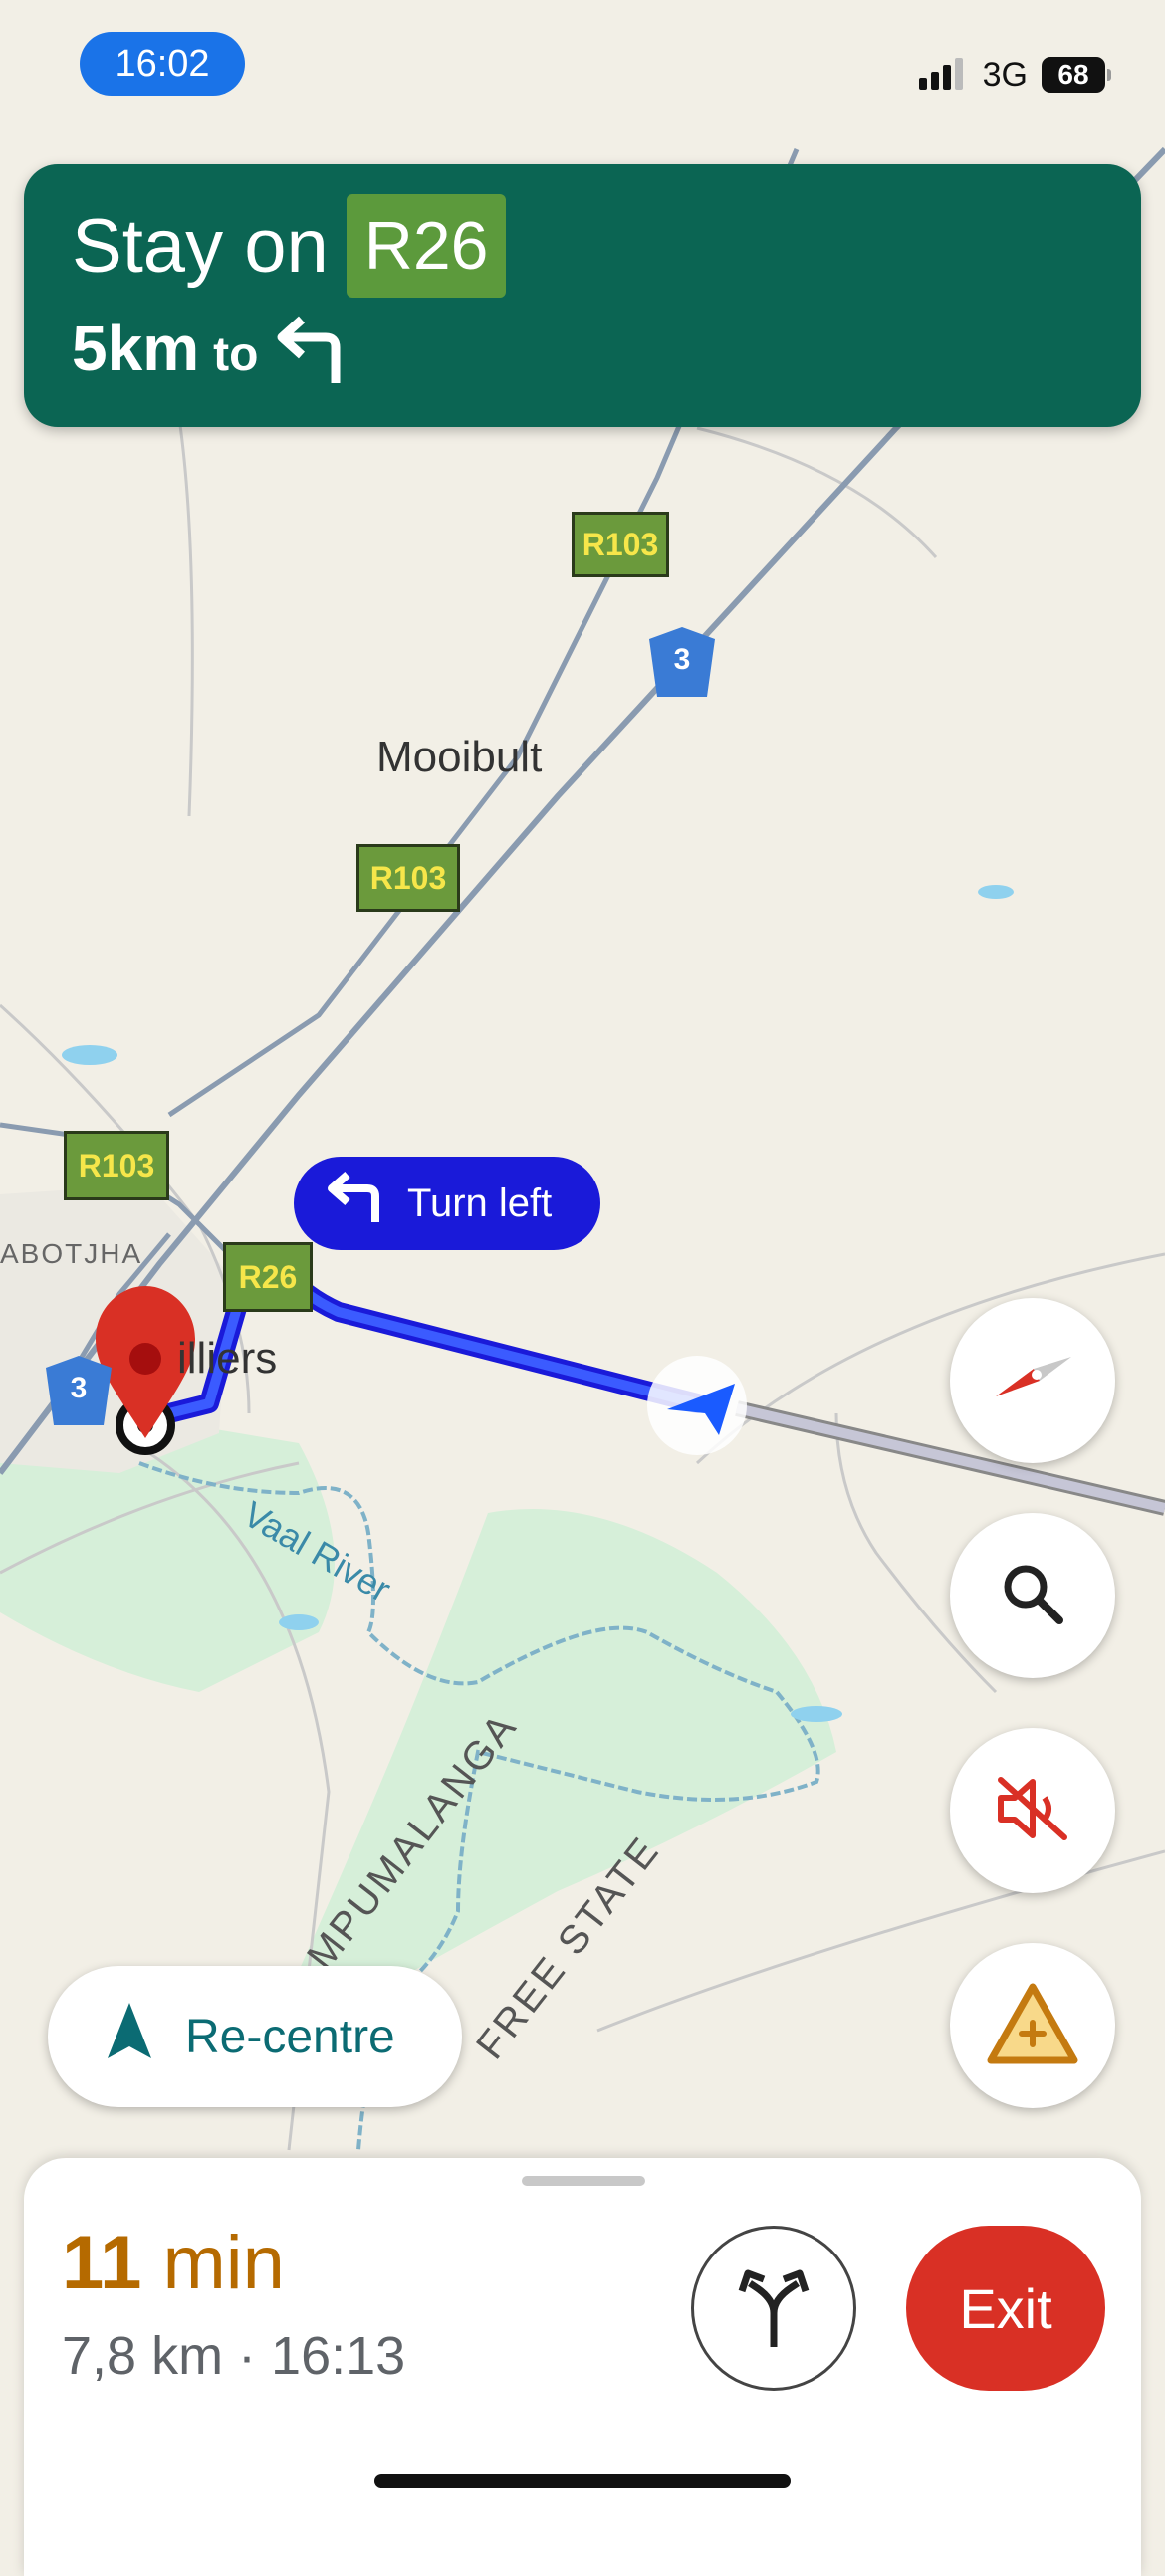  Describe the element at coordinates (427, 246) in the screenshot. I see `banner-route-badge: R26` at that location.